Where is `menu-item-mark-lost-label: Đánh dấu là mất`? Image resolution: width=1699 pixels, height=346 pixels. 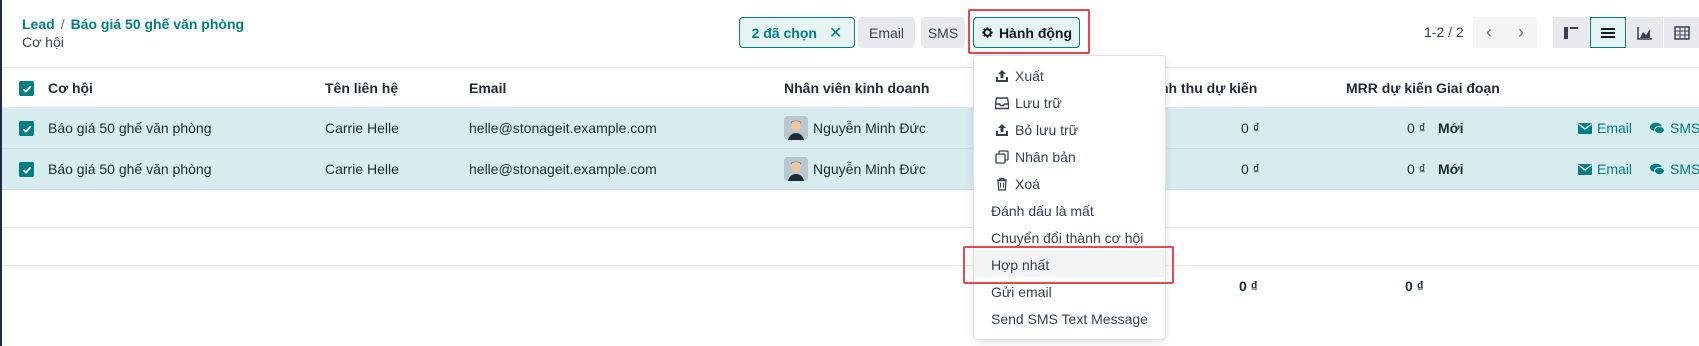
menu-item-mark-lost-label: Đánh dấu là mất is located at coordinates (1042, 211).